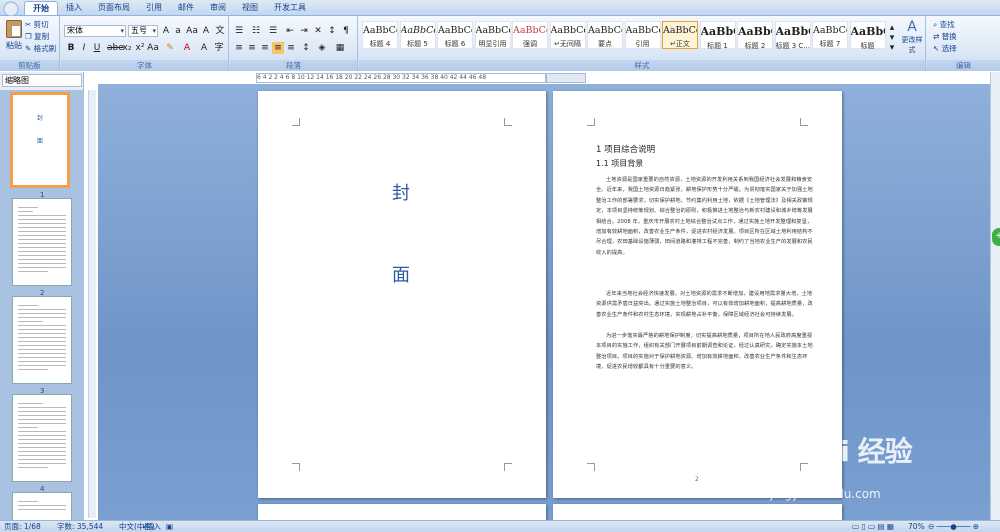 This screenshot has width=1000, height=532. What do you see at coordinates (41, 8) in the screenshot?
I see `tab-home: 开始` at bounding box center [41, 8].